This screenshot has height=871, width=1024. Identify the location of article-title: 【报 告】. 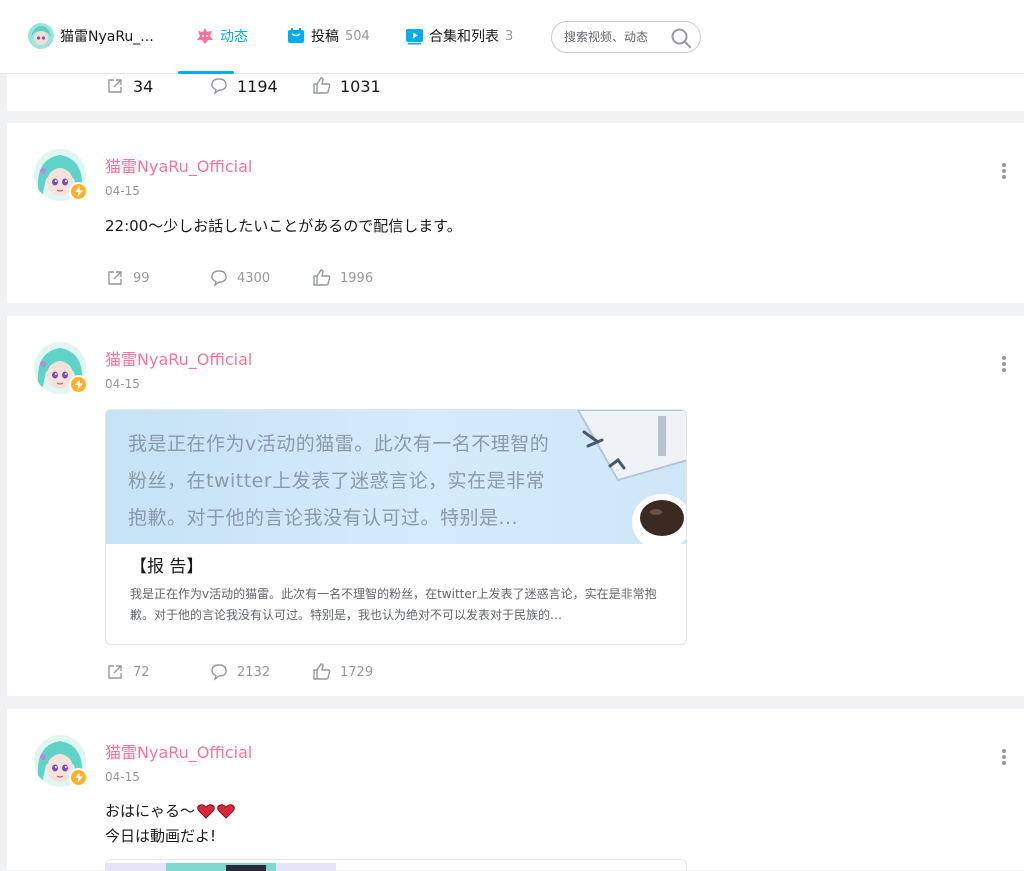
(167, 567).